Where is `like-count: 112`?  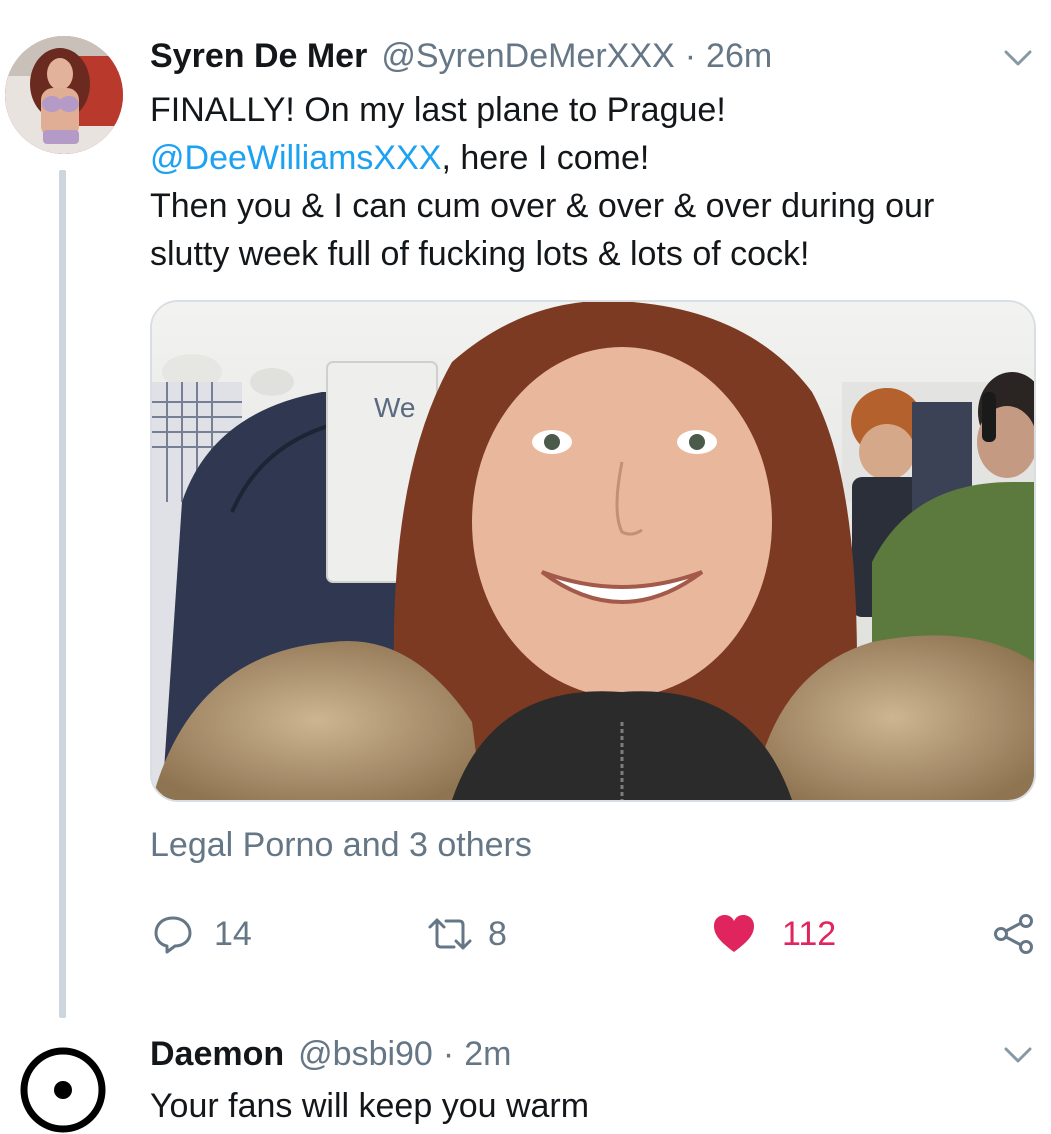
like-count: 112 is located at coordinates (809, 933).